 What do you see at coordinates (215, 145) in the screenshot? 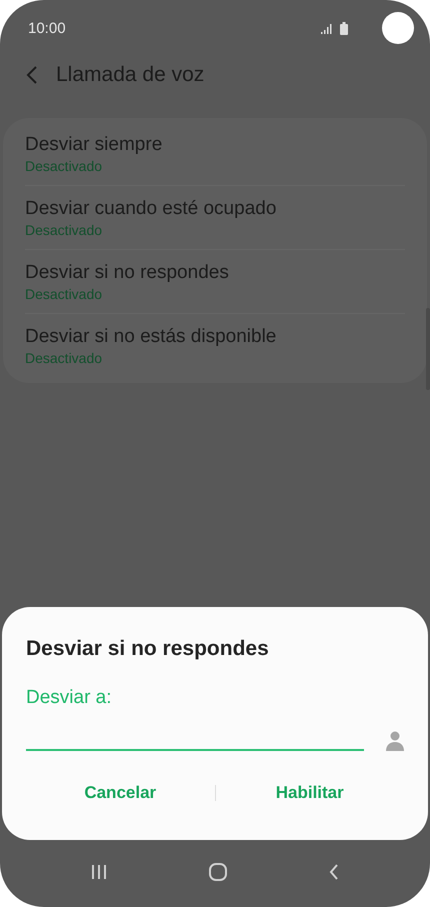
I see `setting-title: Desviar siempre` at bounding box center [215, 145].